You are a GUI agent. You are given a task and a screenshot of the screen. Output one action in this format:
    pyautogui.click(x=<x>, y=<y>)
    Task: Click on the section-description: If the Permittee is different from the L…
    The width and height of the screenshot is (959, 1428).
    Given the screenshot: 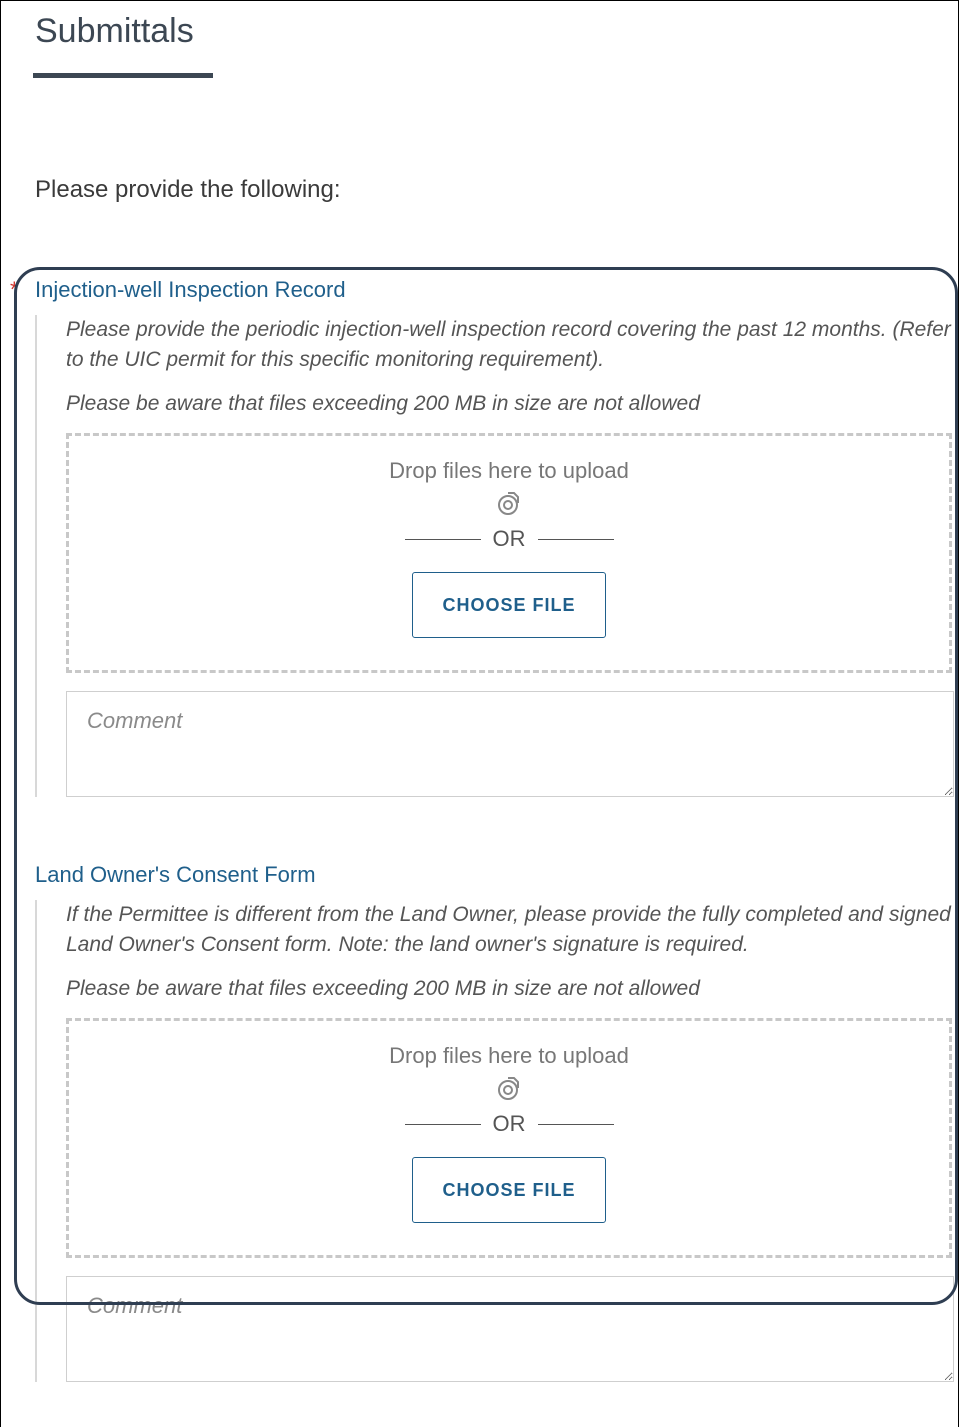 What is the action you would take?
    pyautogui.click(x=508, y=929)
    